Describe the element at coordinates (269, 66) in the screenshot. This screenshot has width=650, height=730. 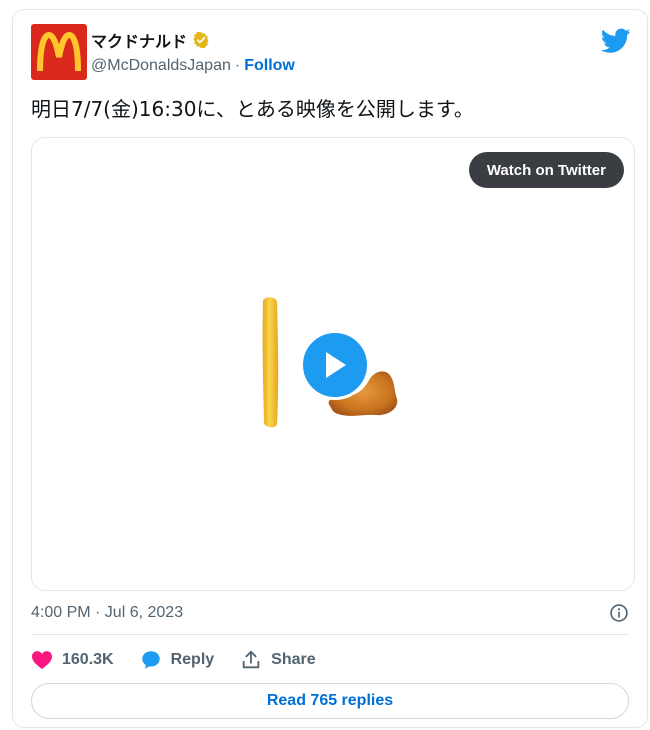
I see `follow-button: Follow` at that location.